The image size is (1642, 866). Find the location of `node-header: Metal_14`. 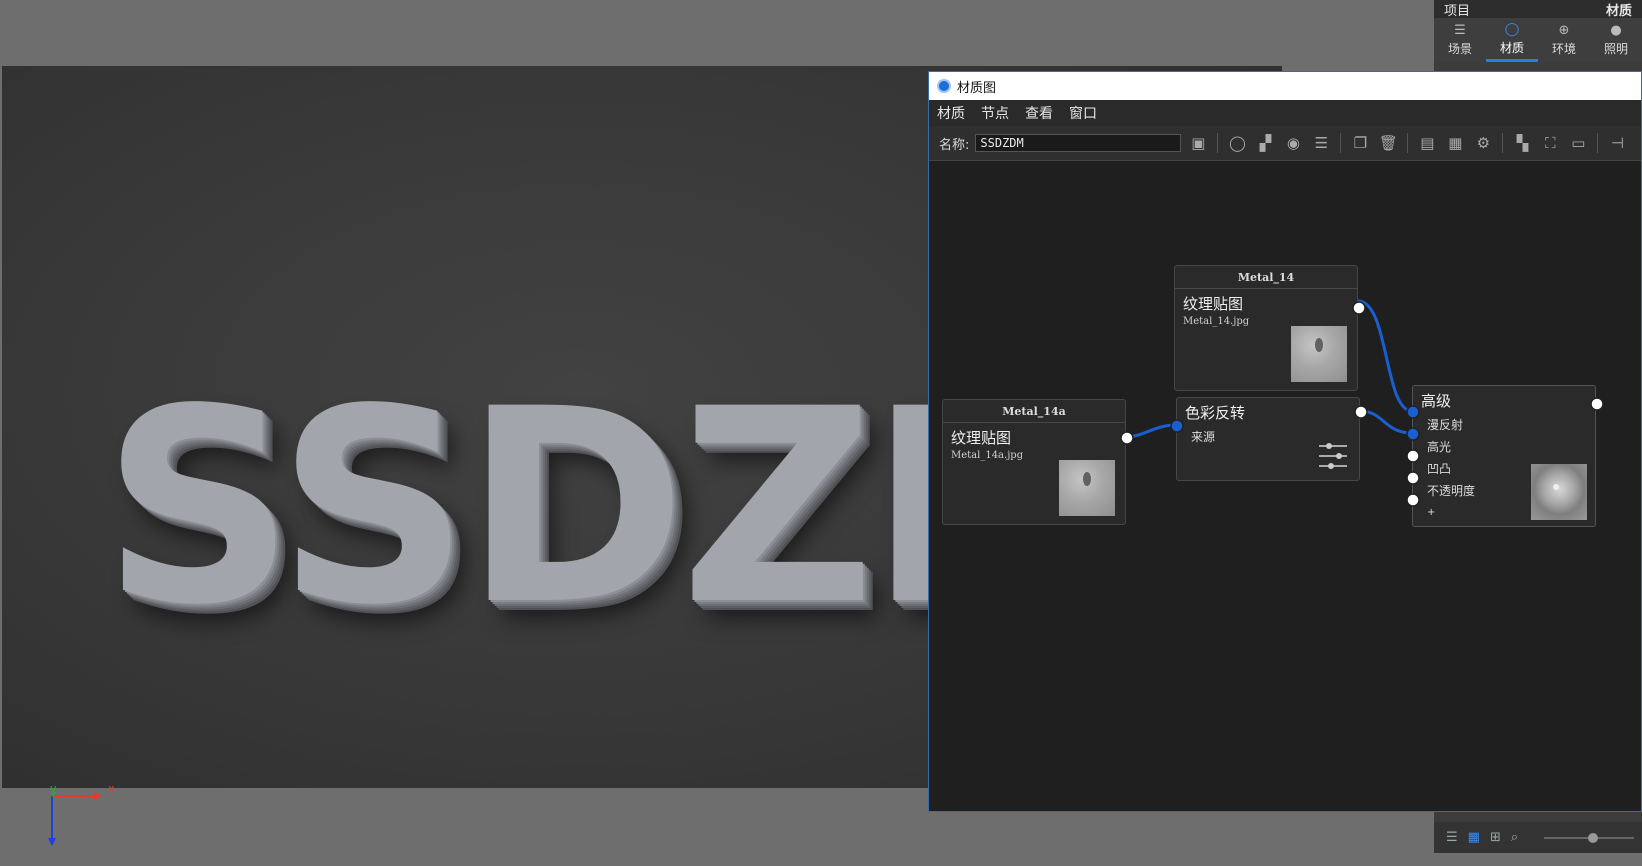

node-header: Metal_14 is located at coordinates (1266, 277).